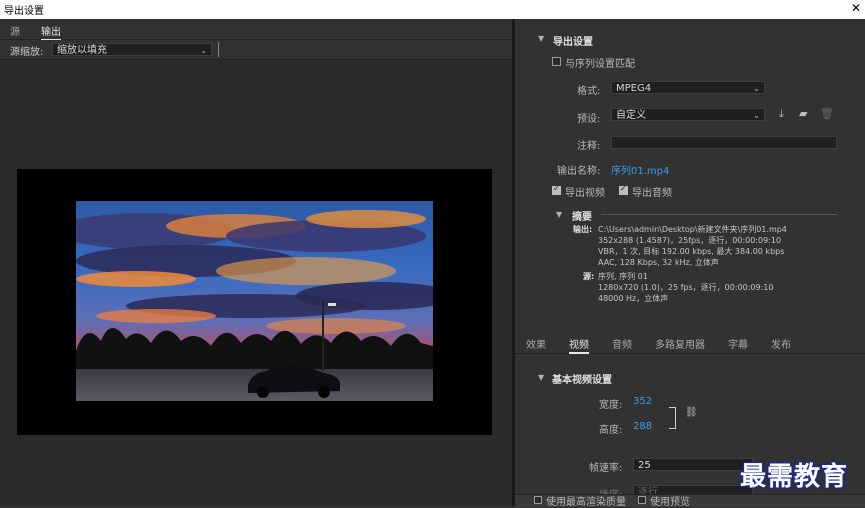 The height and width of the screenshot is (508, 865). Describe the element at coordinates (856, 8) in the screenshot. I see `close-icon: ✕` at that location.